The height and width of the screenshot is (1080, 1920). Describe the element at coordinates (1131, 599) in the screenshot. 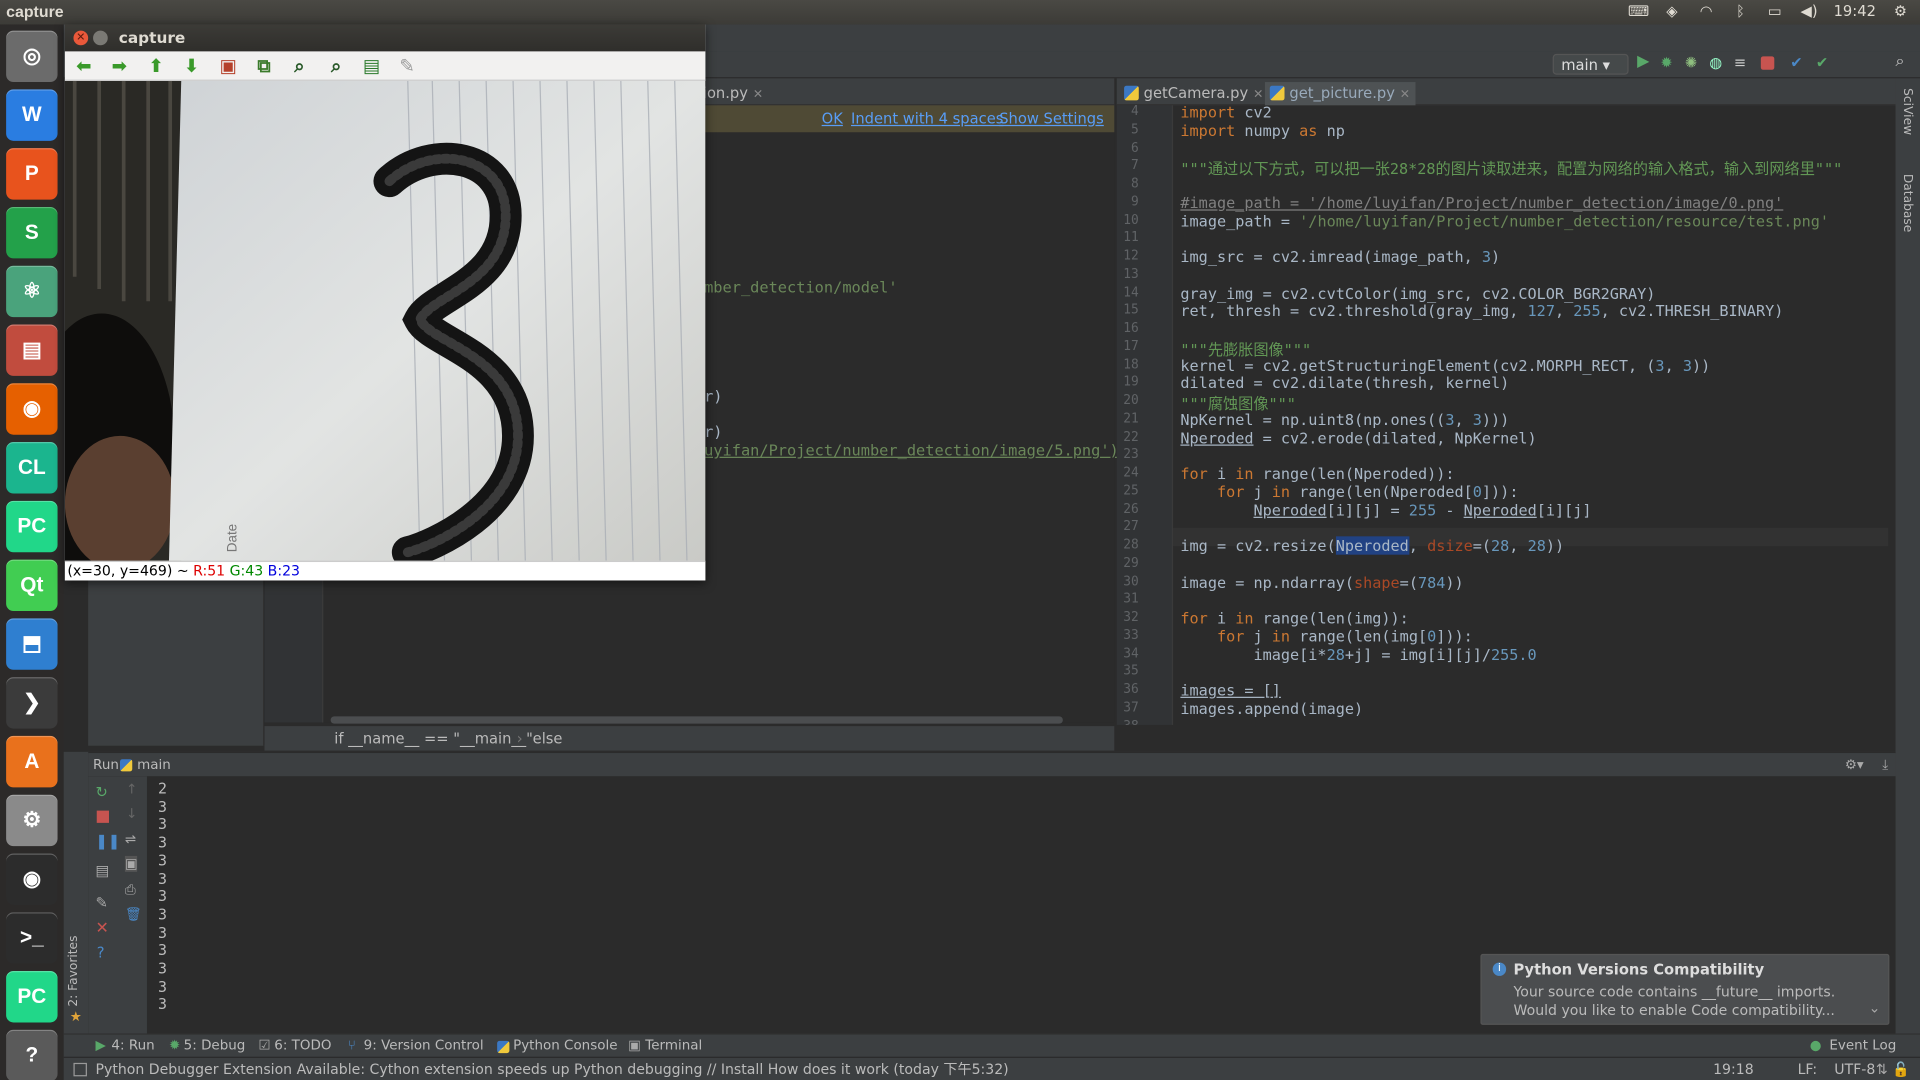

I see `line-number: 31` at that location.